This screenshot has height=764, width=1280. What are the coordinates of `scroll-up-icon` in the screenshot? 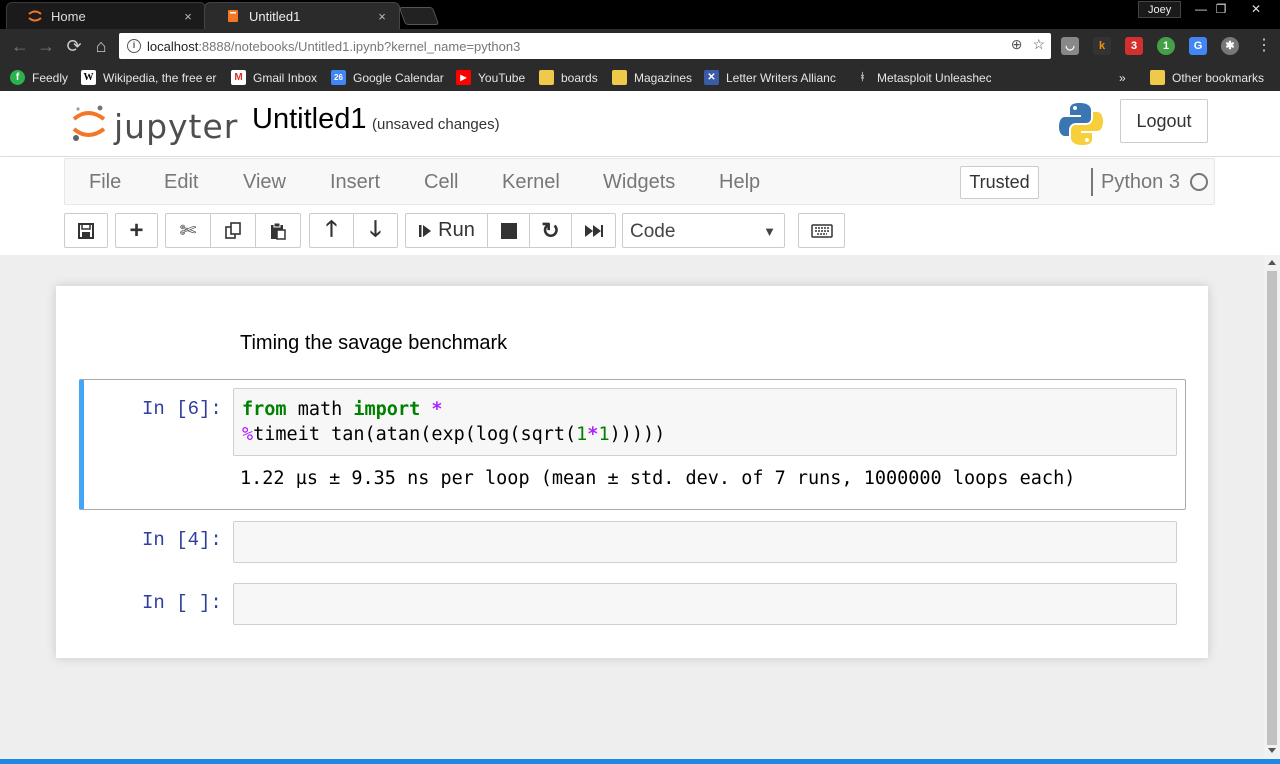 It's located at (1272, 262).